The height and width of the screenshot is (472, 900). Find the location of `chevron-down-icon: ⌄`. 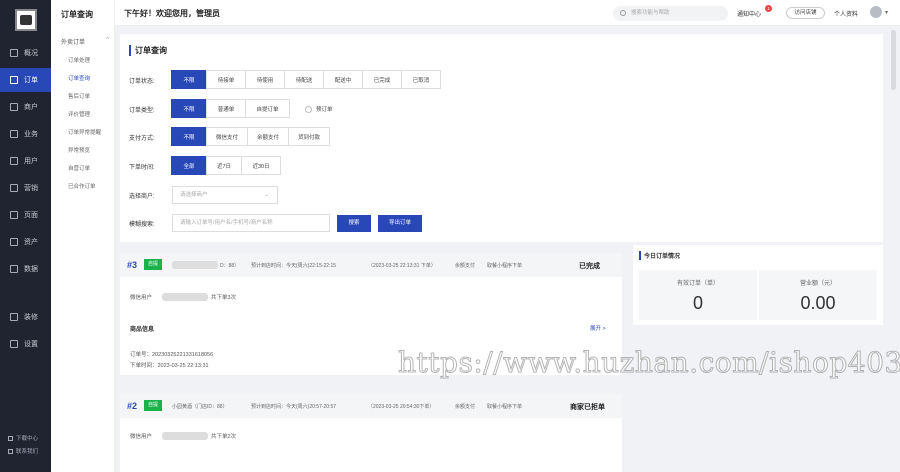

chevron-down-icon: ⌄ is located at coordinates (266, 195).